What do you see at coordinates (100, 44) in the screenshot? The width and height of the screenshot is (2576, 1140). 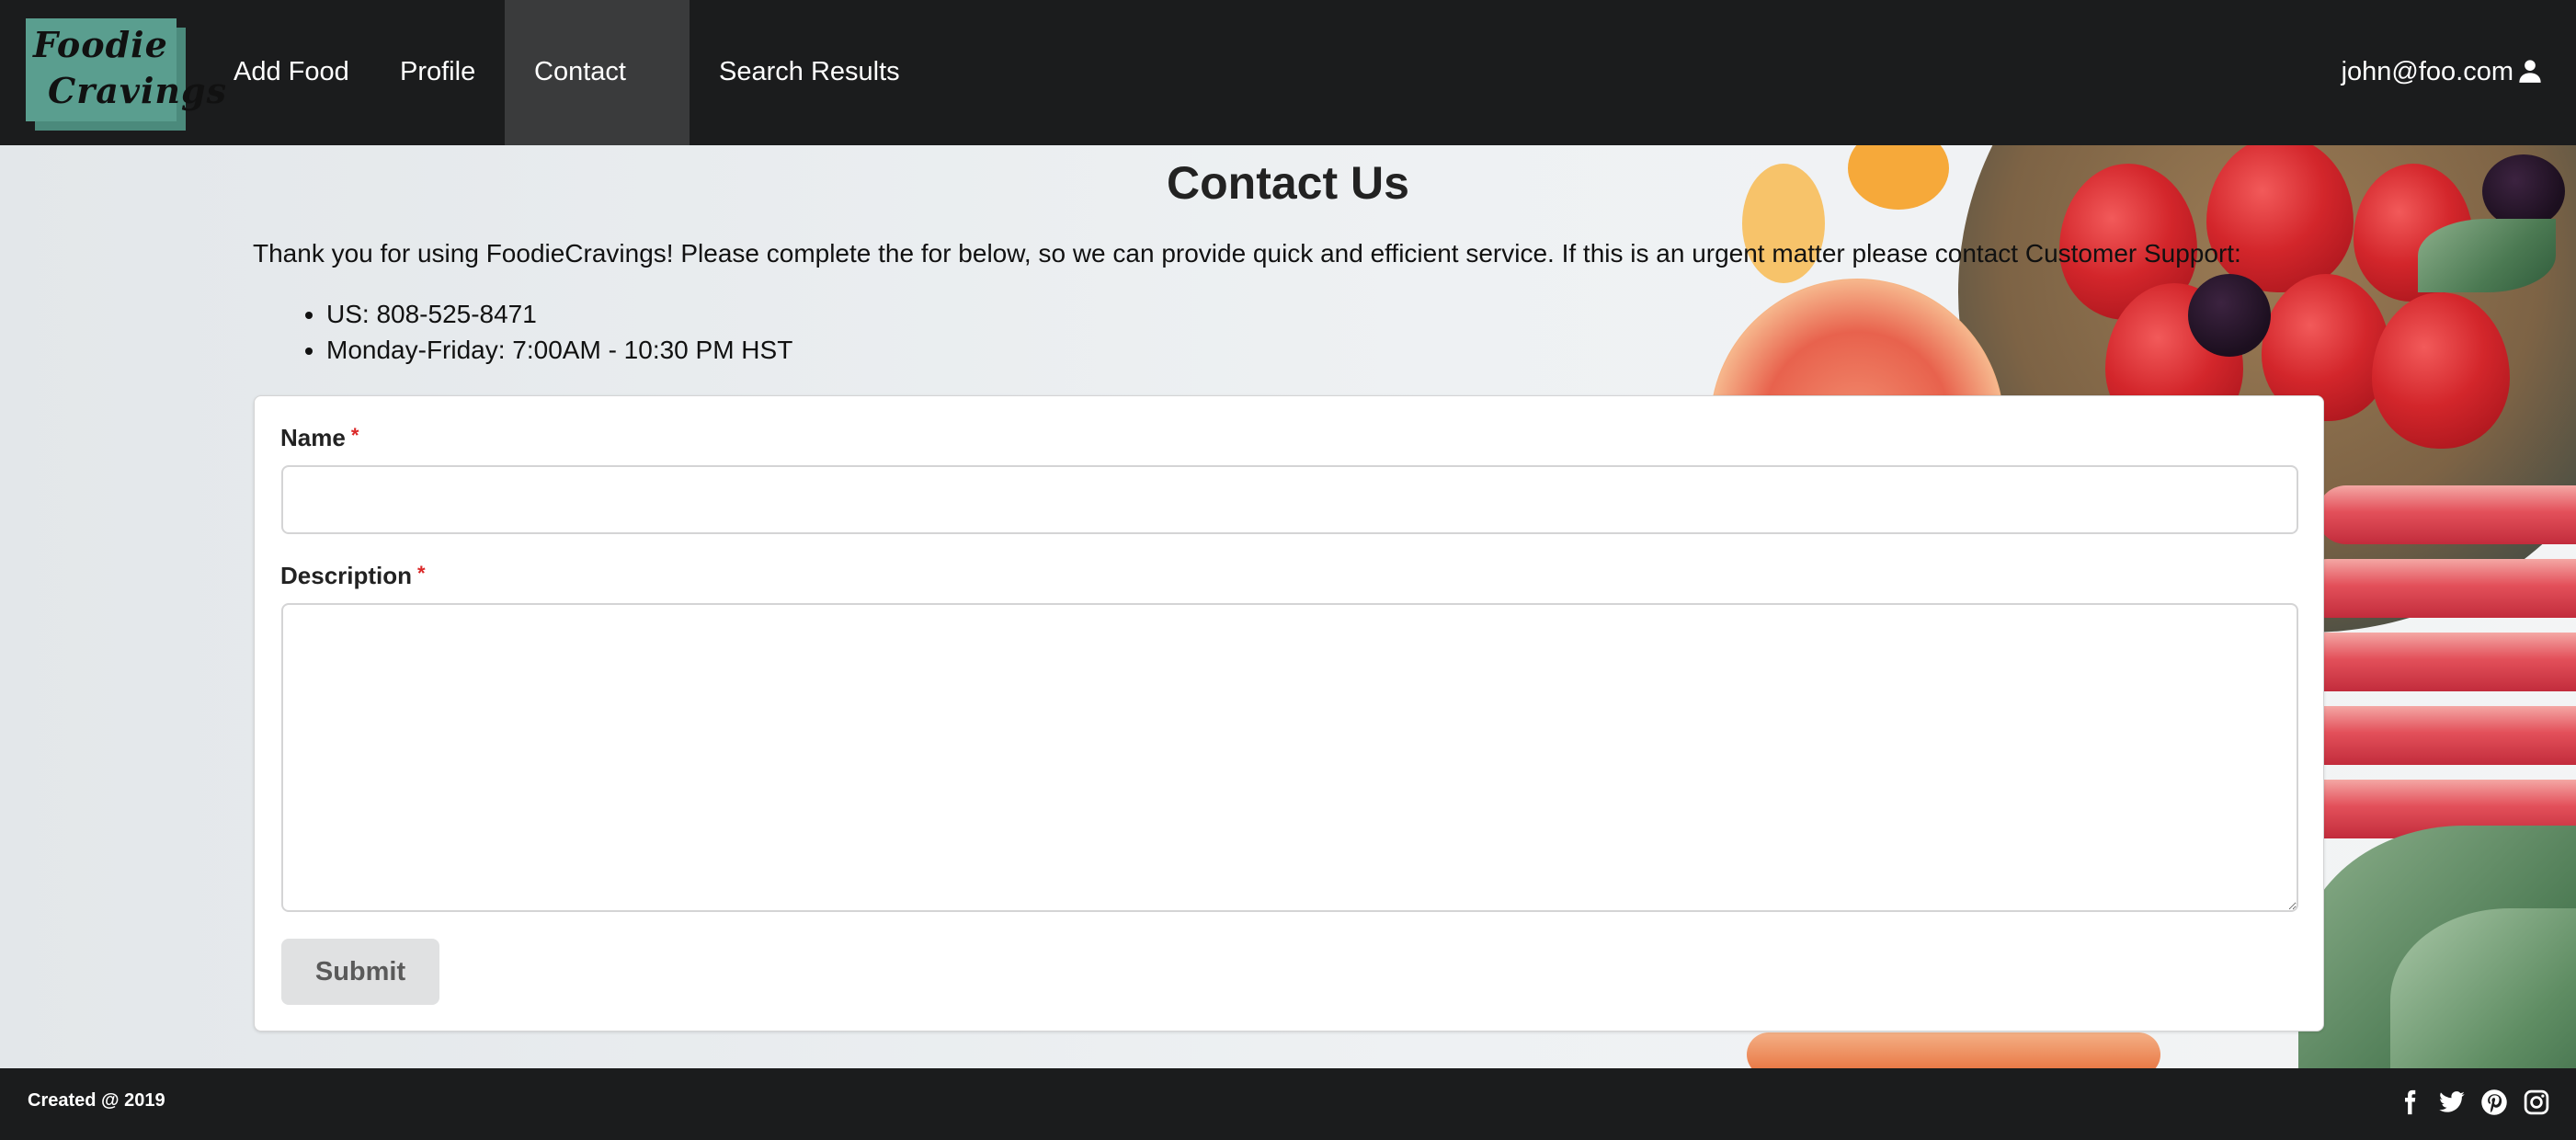 I see `logo-text-line1: Foodie` at bounding box center [100, 44].